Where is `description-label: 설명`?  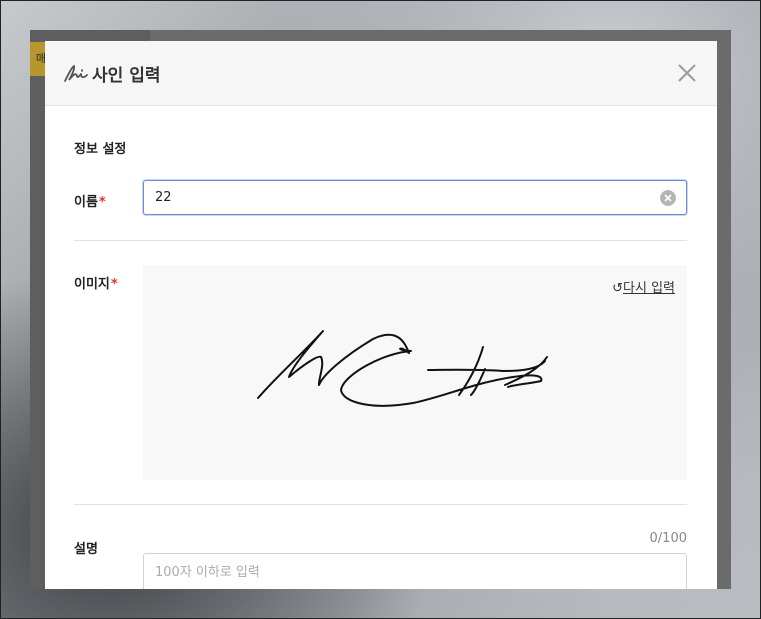 description-label: 설명 is located at coordinates (86, 549).